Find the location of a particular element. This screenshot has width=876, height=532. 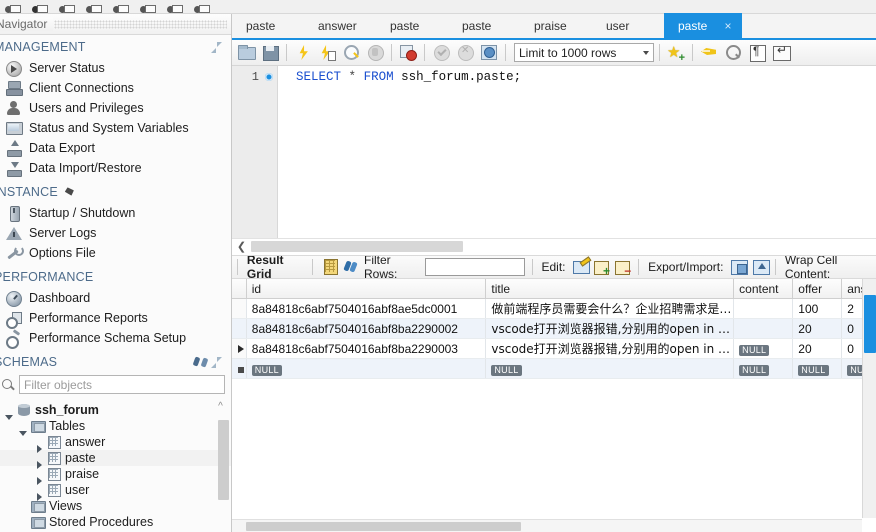

refresh-schemas-icon is located at coordinates (200, 362).